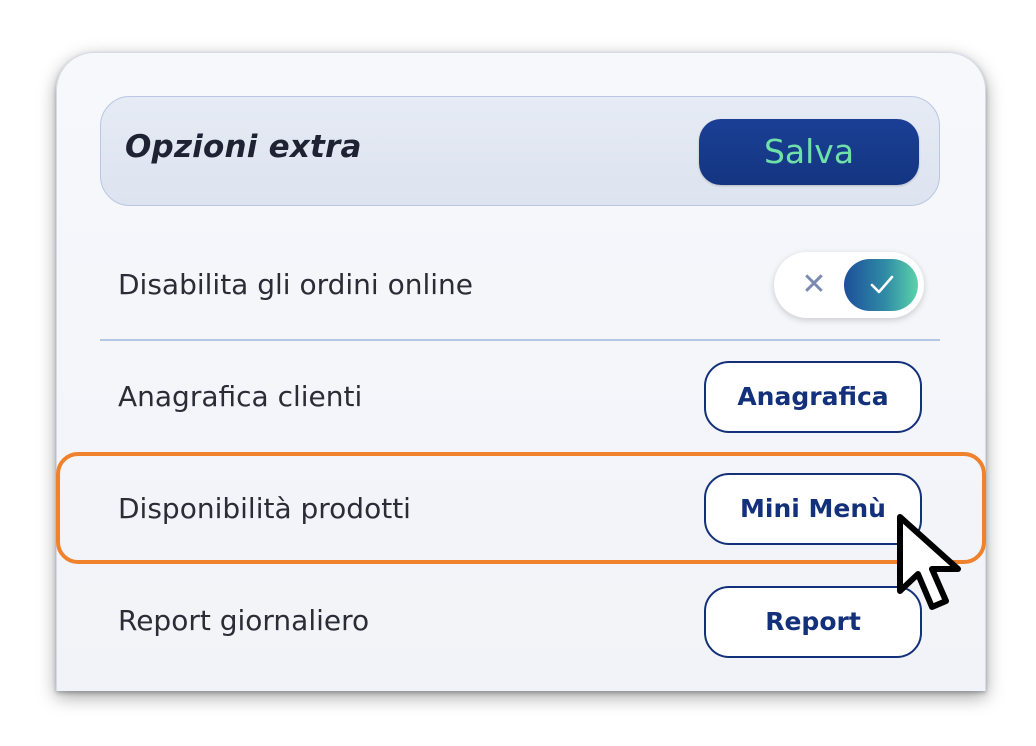 This screenshot has height=746, width=1036. I want to click on panel-title: Opzioni extra, so click(243, 147).